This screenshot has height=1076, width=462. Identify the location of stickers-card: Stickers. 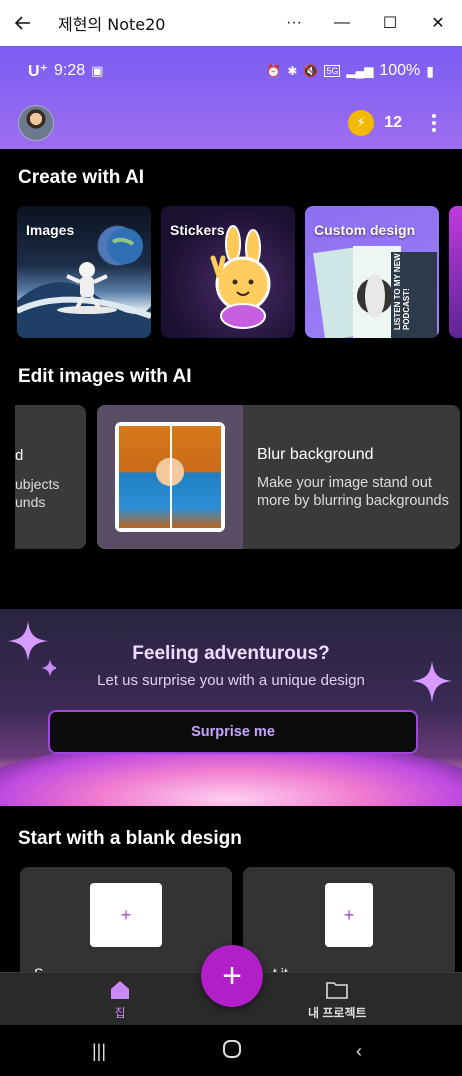
(228, 272).